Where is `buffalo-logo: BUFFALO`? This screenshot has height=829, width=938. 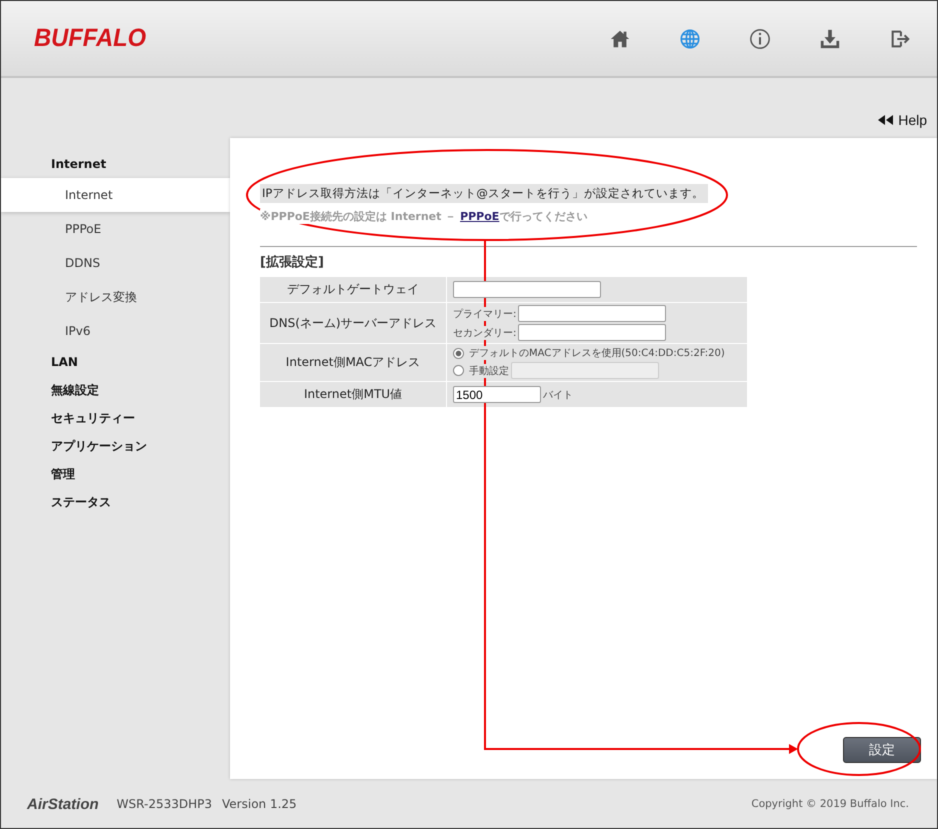 buffalo-logo: BUFFALO is located at coordinates (90, 38).